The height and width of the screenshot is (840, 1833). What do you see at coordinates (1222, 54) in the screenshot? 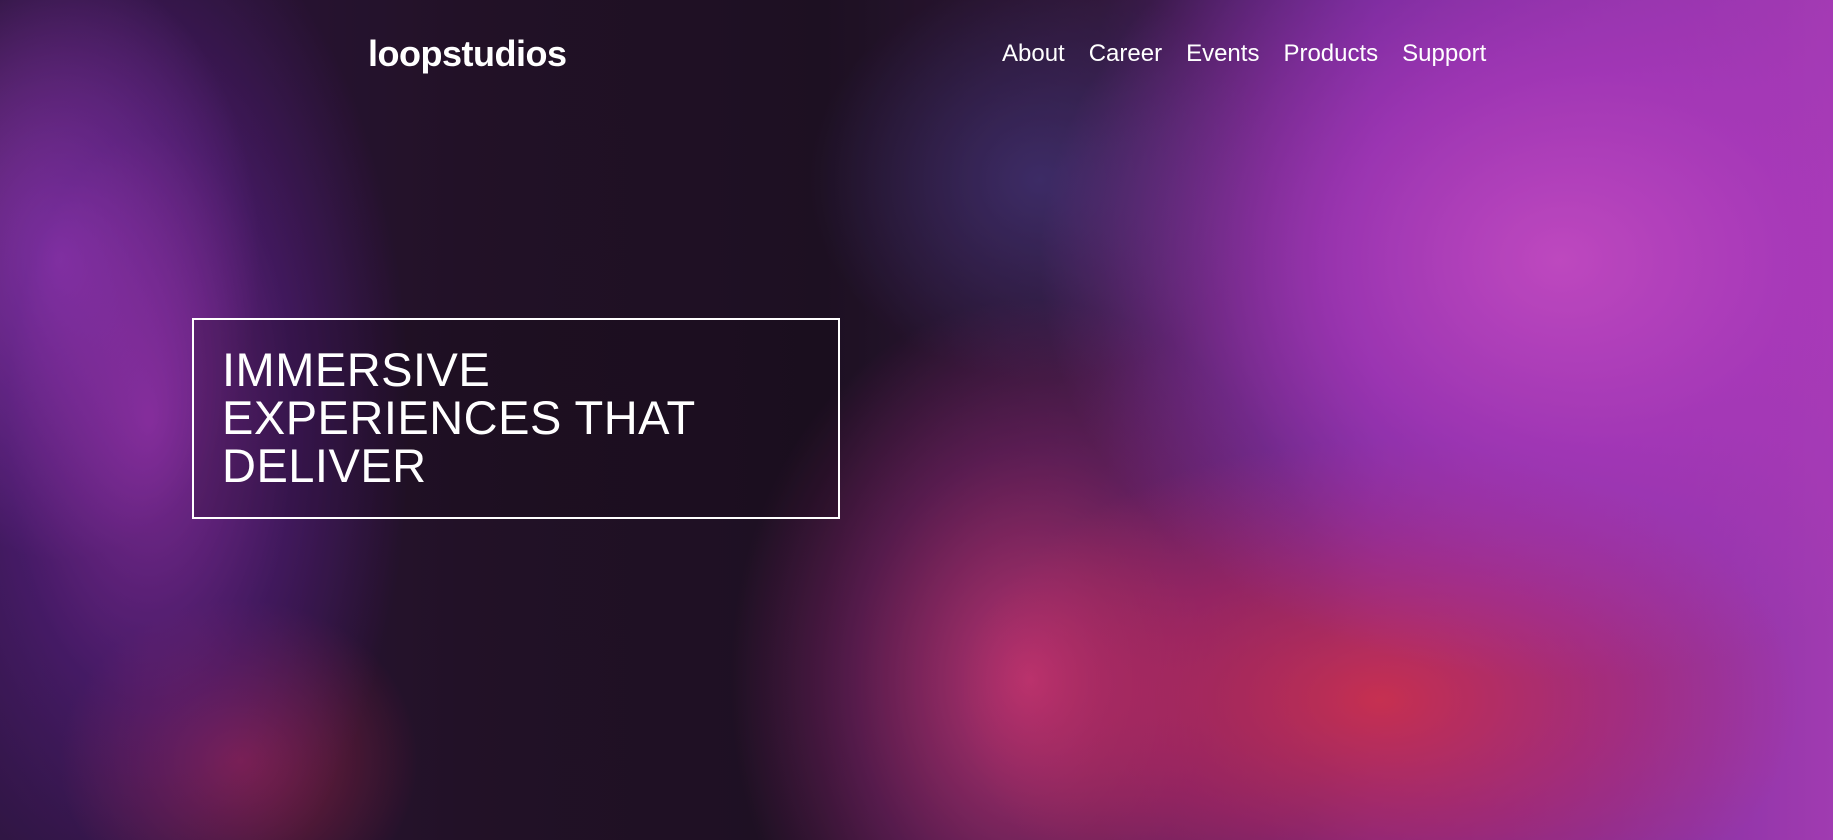
I see `nav-link-events: Events` at bounding box center [1222, 54].